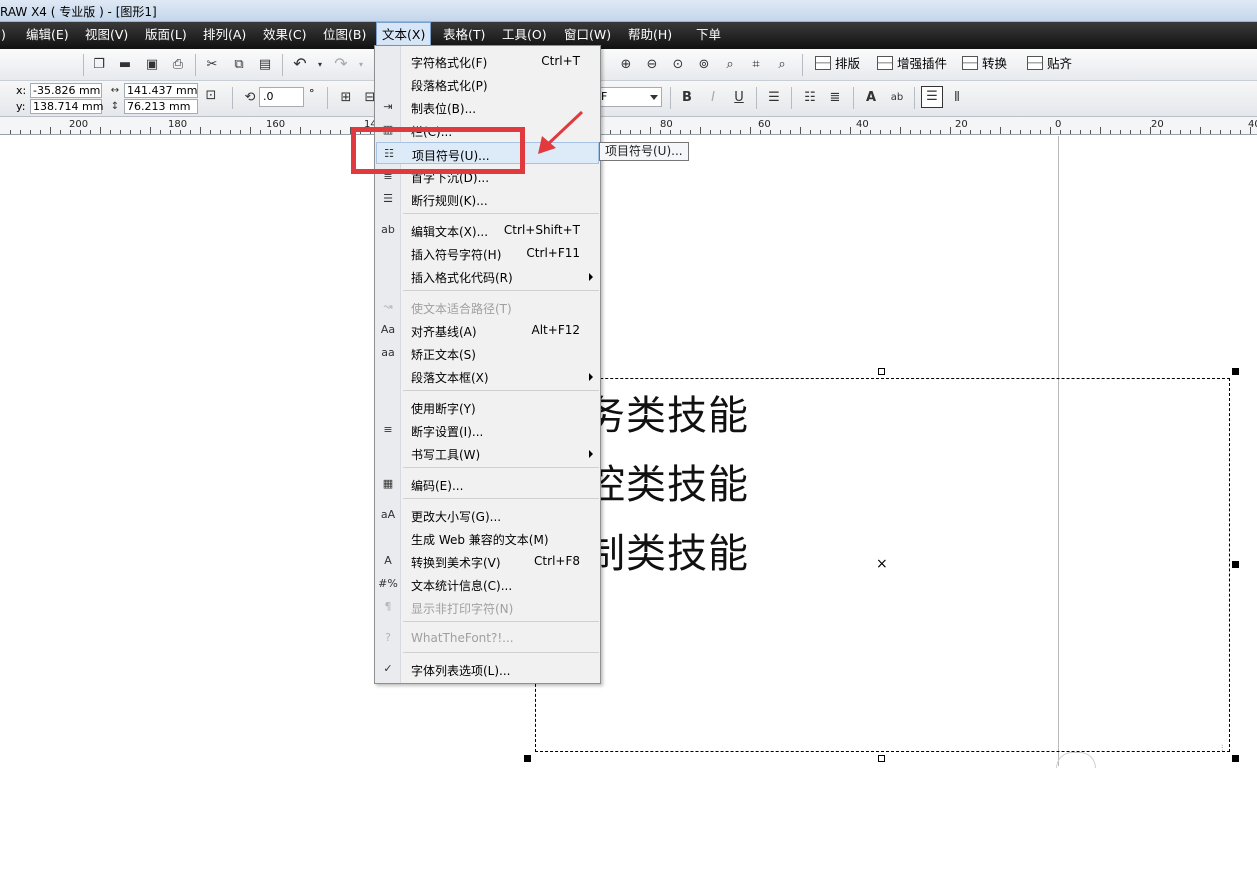 The height and width of the screenshot is (885, 1257). What do you see at coordinates (265, 65) in the screenshot?
I see `paste-icon: ▤` at bounding box center [265, 65].